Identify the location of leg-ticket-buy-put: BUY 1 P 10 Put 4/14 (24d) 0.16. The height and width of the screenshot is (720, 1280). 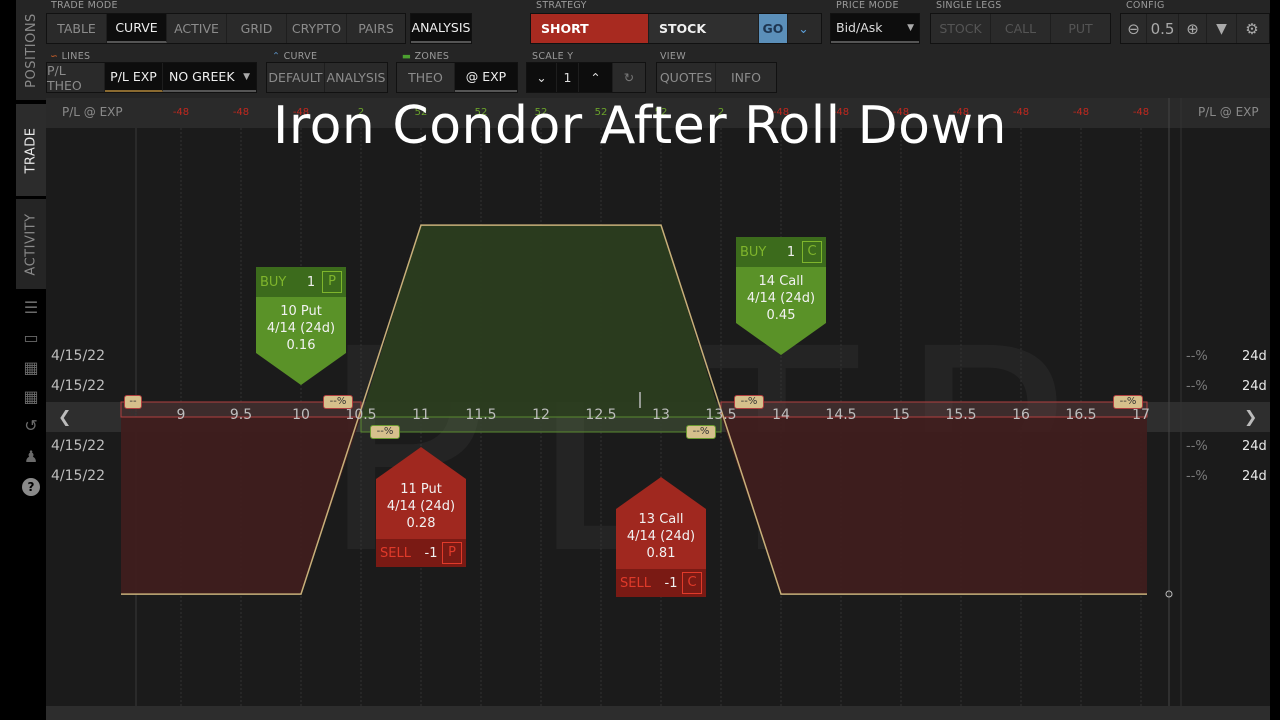
(301, 326).